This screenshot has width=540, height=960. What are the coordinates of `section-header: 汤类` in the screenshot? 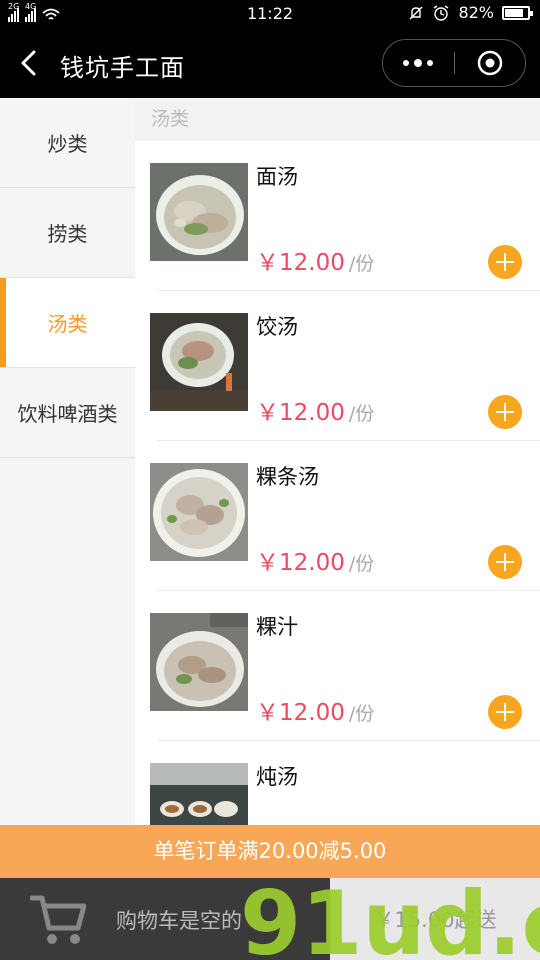 It's located at (337, 119).